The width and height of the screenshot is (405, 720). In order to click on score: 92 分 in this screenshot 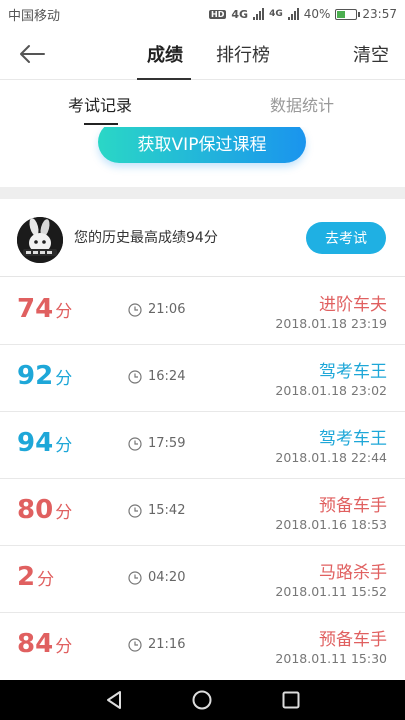, I will do `click(44, 376)`.